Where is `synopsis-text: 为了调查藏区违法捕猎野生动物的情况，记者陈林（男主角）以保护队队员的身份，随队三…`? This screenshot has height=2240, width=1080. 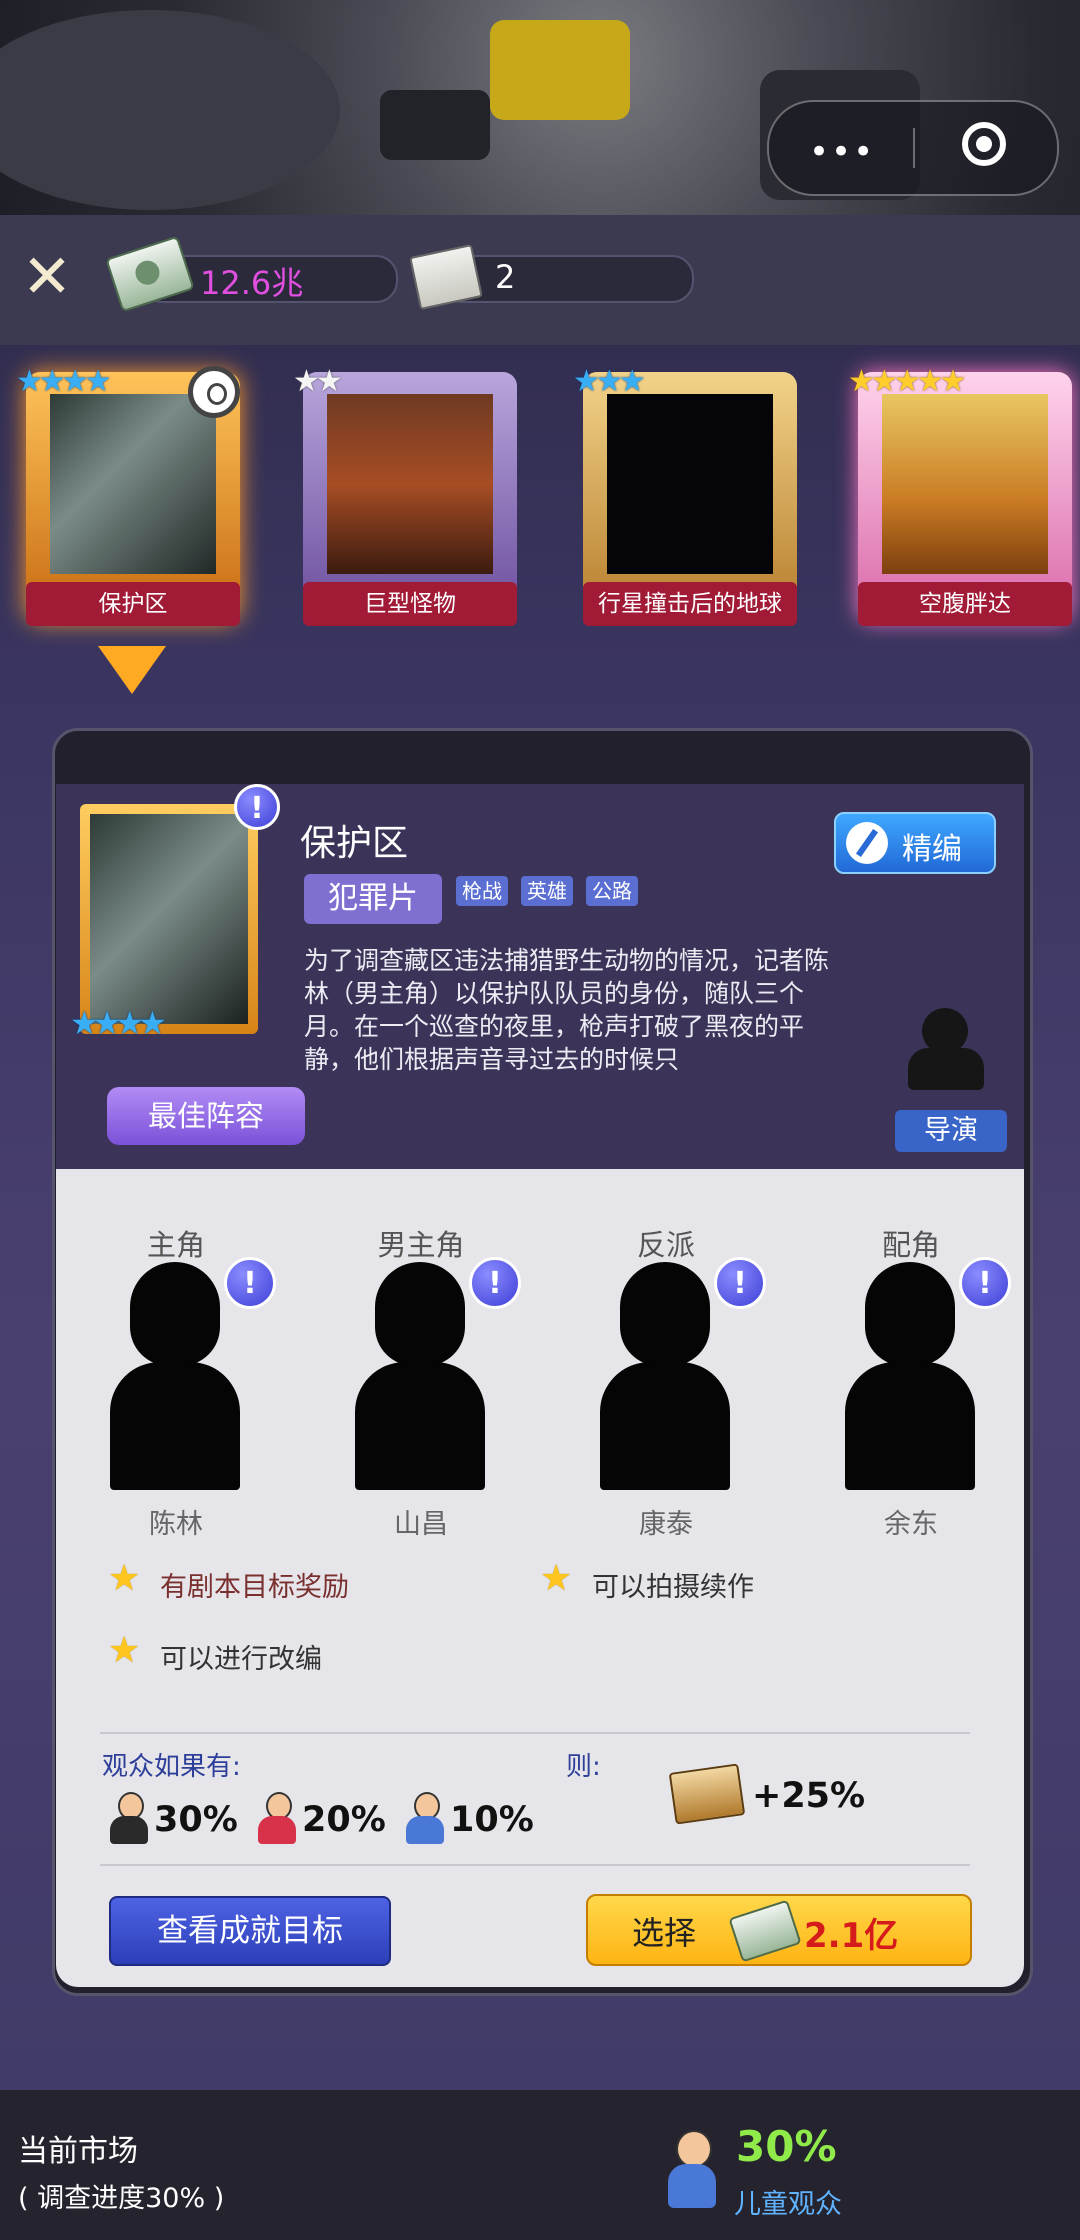
synopsis-text: 为了调查藏区违法捕猎野生动物的情况，记者陈林（男主角）以保护队队员的身份，随队三… is located at coordinates (574, 1008).